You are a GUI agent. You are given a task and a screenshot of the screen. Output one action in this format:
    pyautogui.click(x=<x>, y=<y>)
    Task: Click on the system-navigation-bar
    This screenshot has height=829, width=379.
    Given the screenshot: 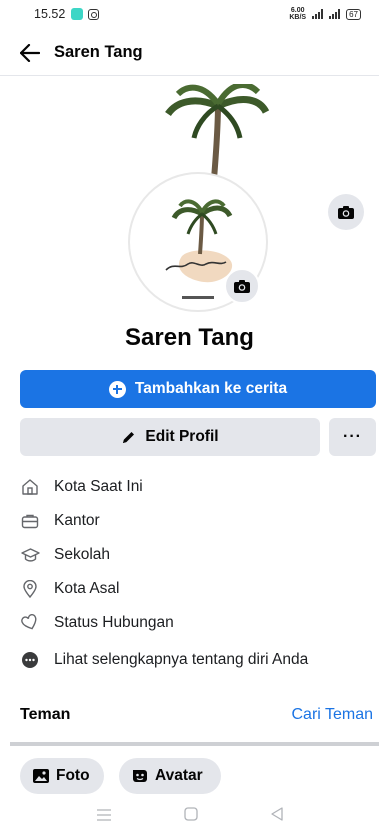 What is the action you would take?
    pyautogui.click(x=189, y=816)
    